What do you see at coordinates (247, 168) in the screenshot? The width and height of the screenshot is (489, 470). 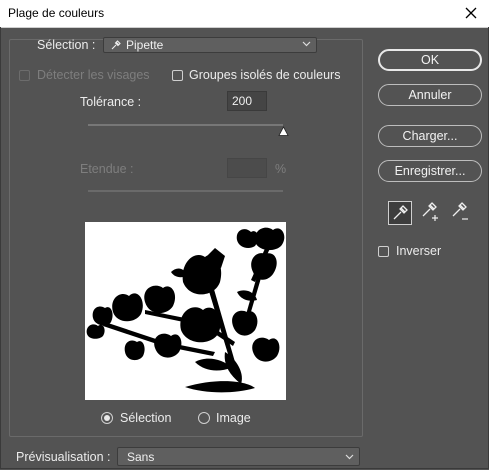 I see `range-input` at bounding box center [247, 168].